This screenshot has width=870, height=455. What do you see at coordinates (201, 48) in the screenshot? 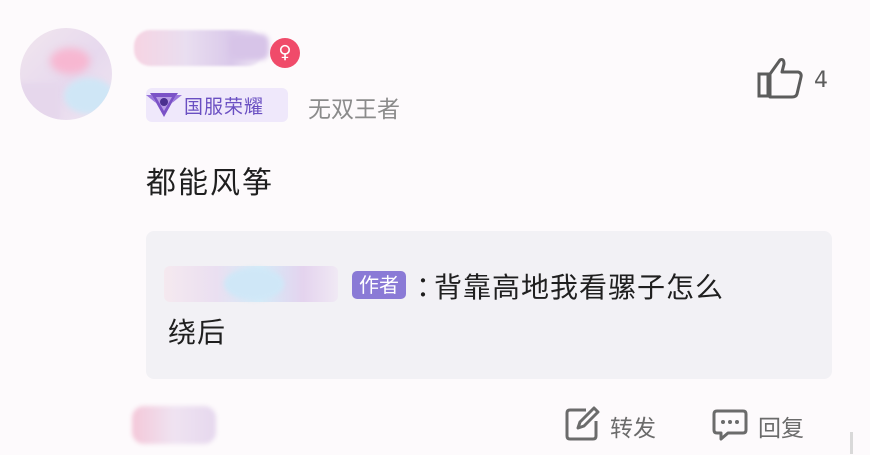
I see `username-blurred` at bounding box center [201, 48].